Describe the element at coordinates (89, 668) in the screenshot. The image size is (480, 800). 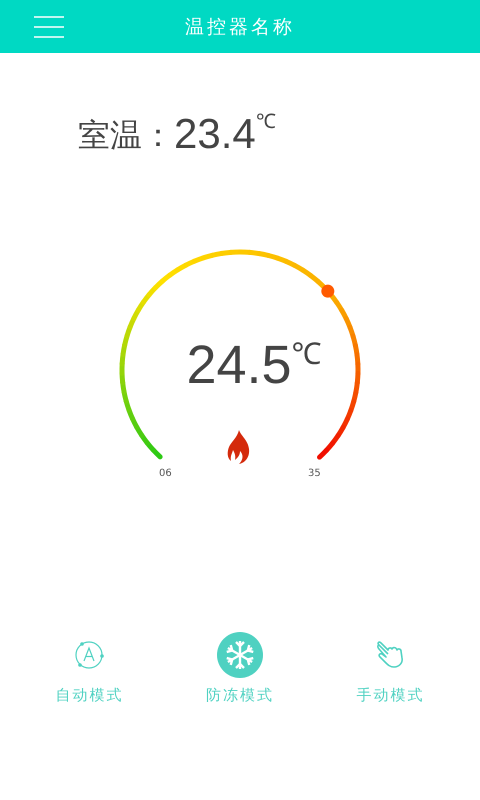
I see `mode-button: 自动模式` at that location.